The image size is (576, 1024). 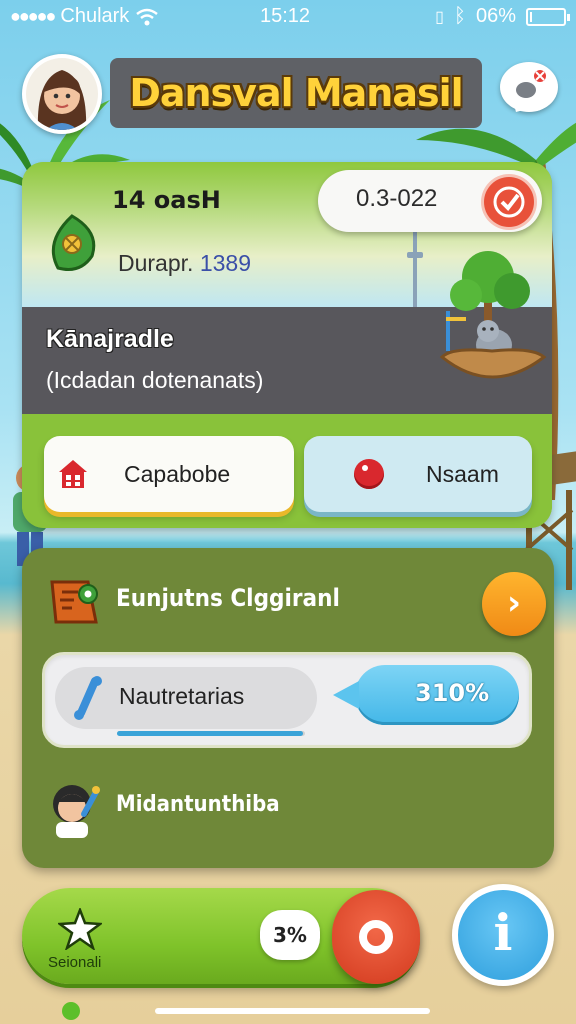 What do you see at coordinates (418, 474) in the screenshot?
I see `nsaam-button: Nsaam` at bounding box center [418, 474].